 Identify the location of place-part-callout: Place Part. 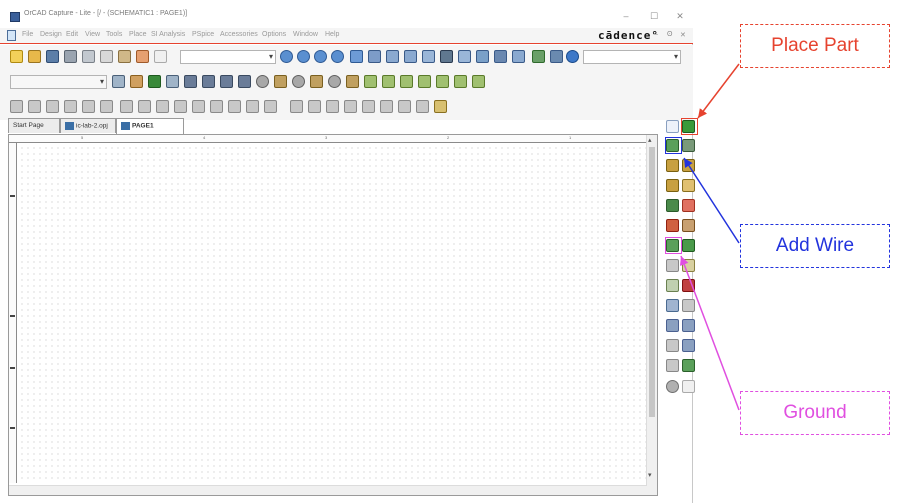
(815, 46).